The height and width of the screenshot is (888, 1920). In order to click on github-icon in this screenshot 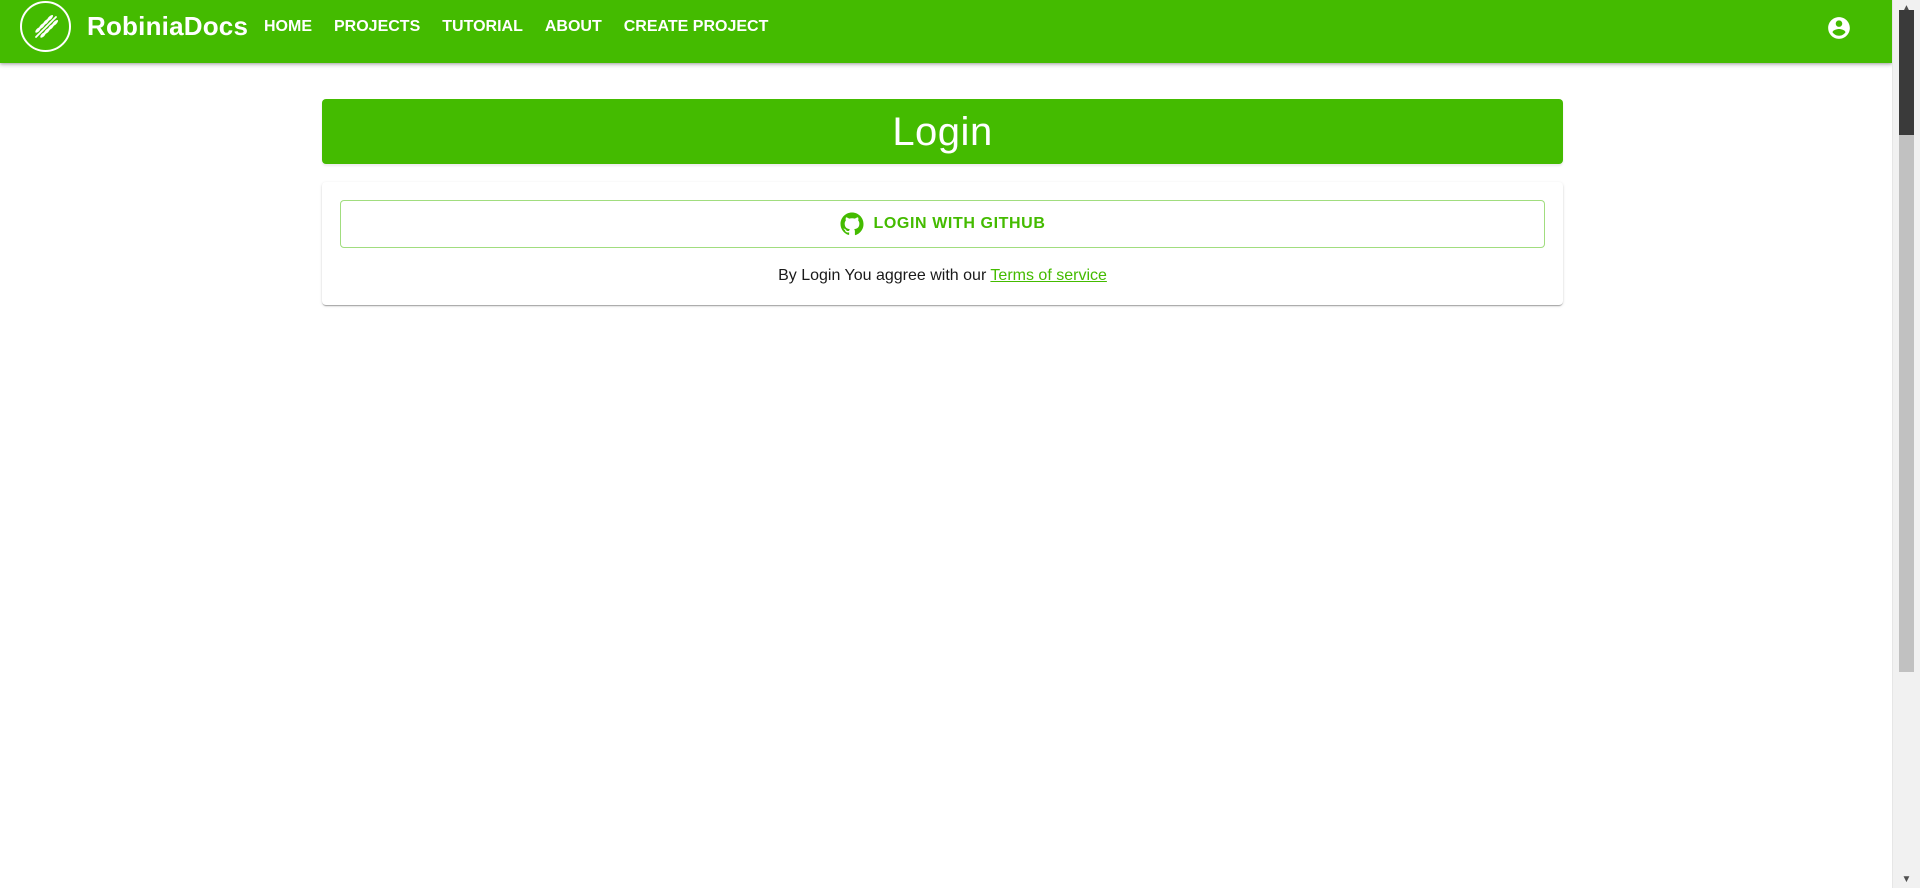, I will do `click(852, 224)`.